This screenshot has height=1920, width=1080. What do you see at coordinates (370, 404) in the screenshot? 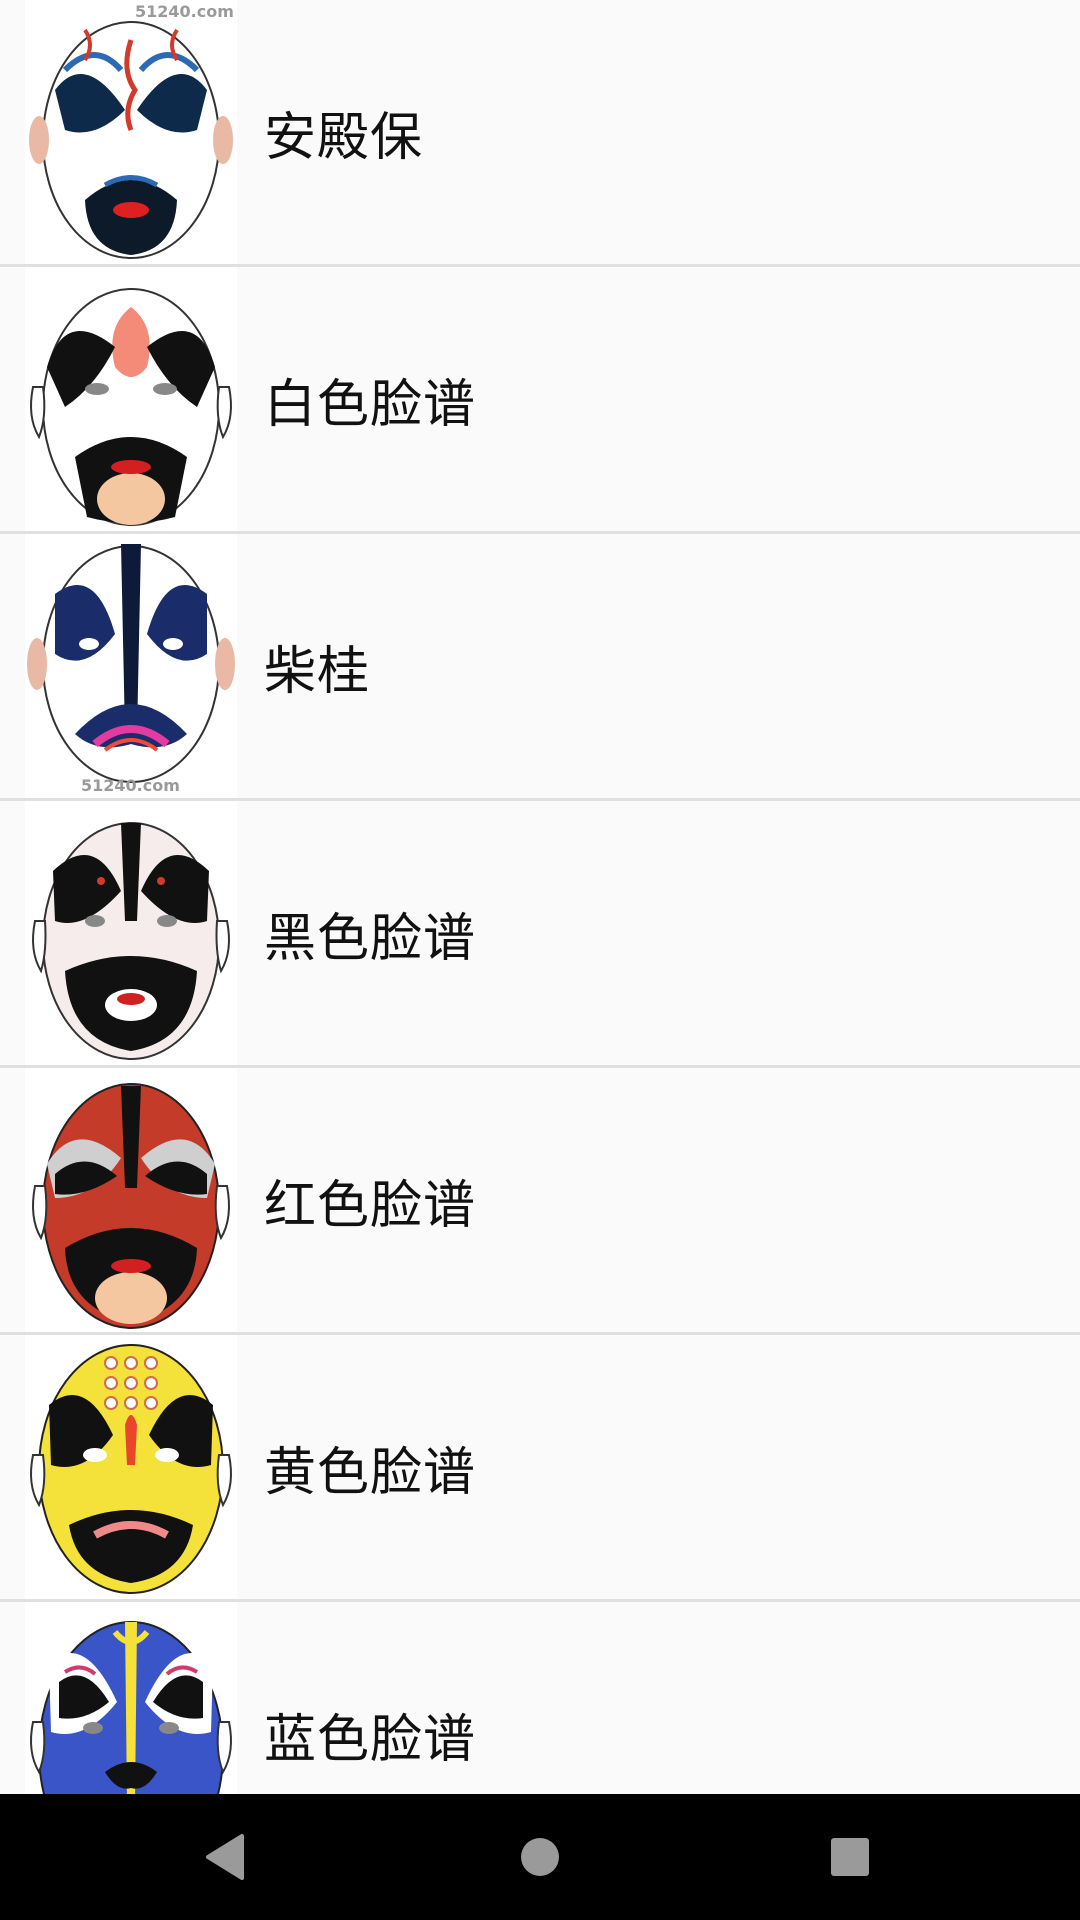
I see `mask-label: 白色脸谱` at bounding box center [370, 404].